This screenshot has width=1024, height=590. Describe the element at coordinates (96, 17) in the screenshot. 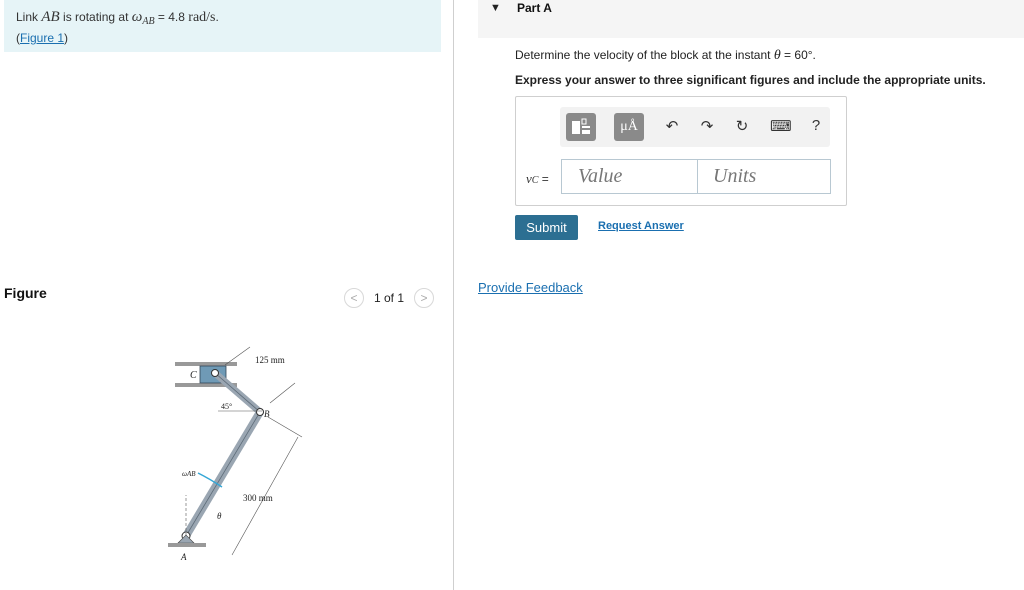

I see `problem-mid-text: is rotating at` at that location.